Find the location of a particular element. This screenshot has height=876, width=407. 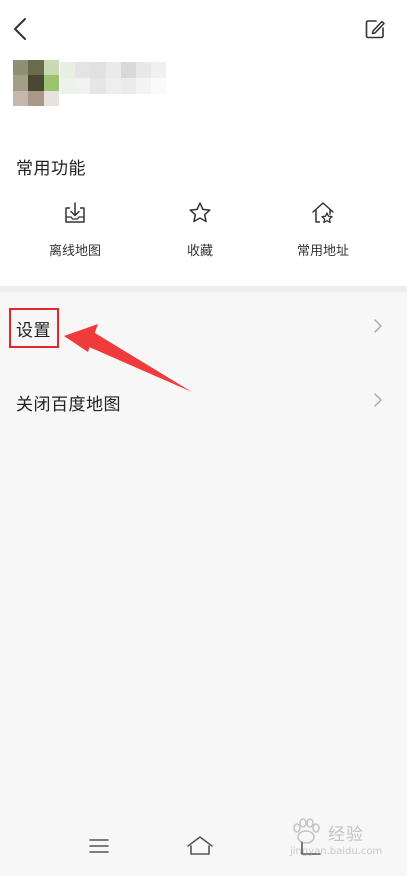

feature-label: 常用地址 is located at coordinates (322, 251).